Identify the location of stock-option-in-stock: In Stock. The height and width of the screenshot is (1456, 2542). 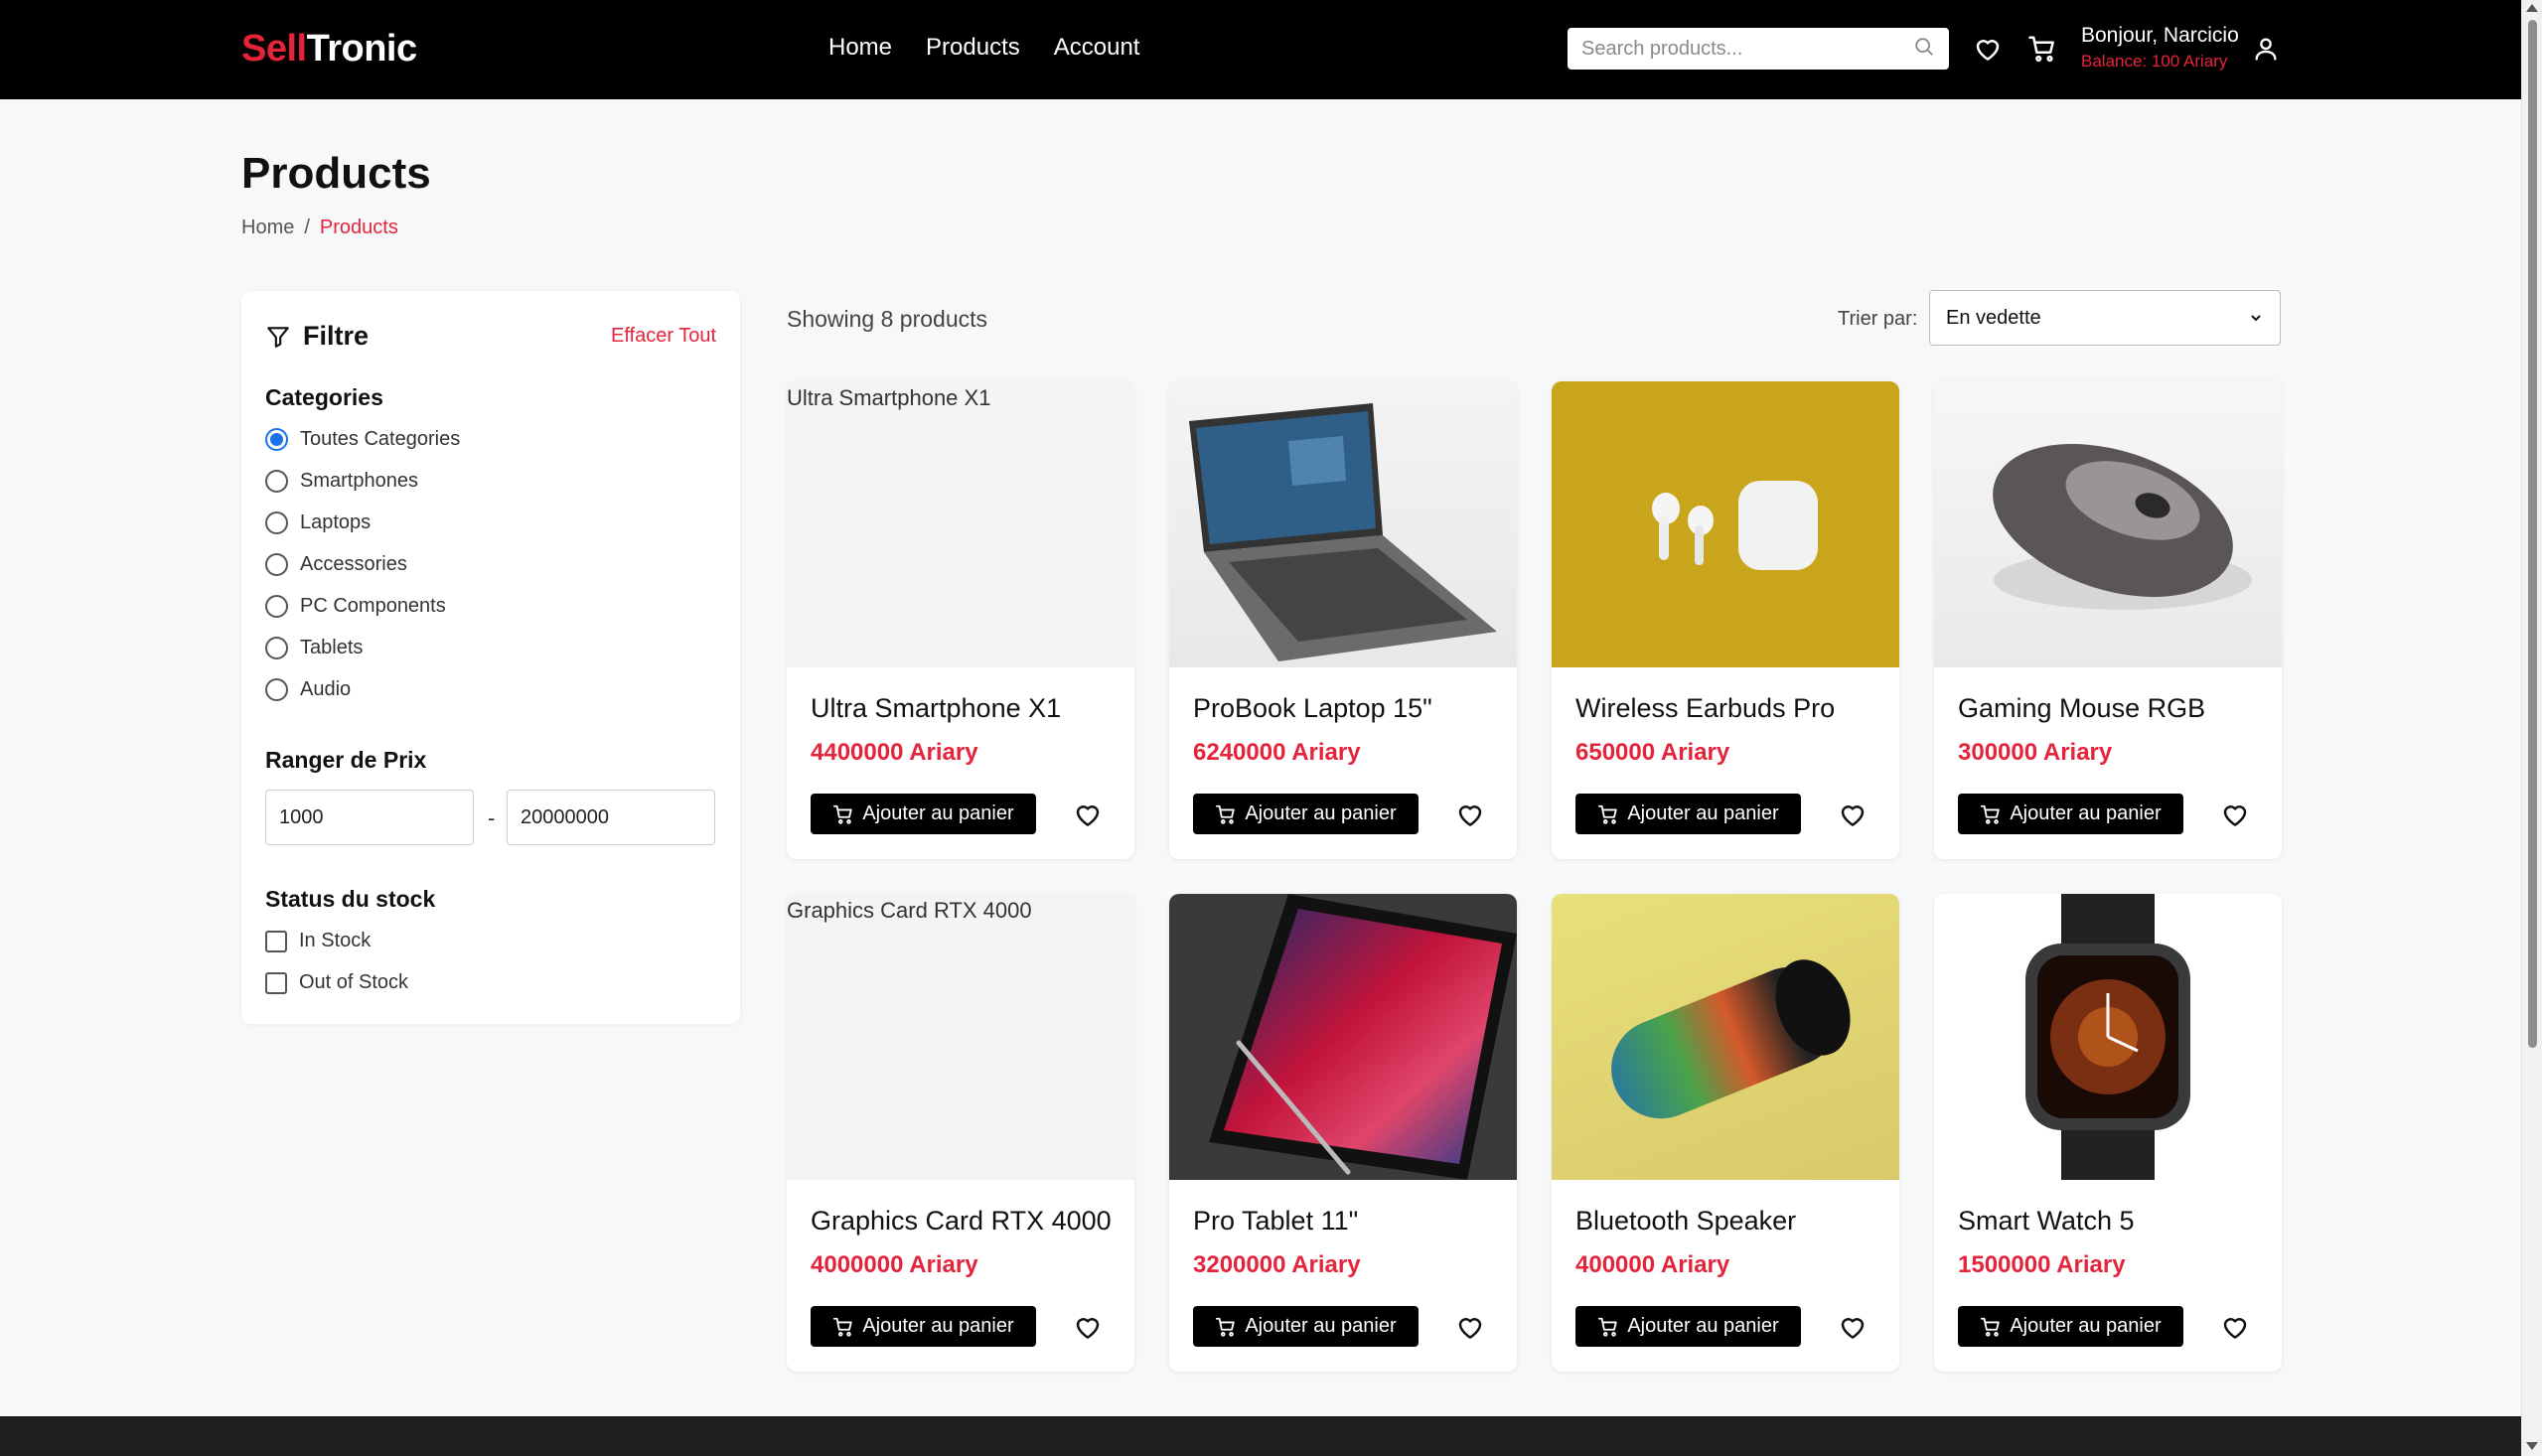
(318, 941).